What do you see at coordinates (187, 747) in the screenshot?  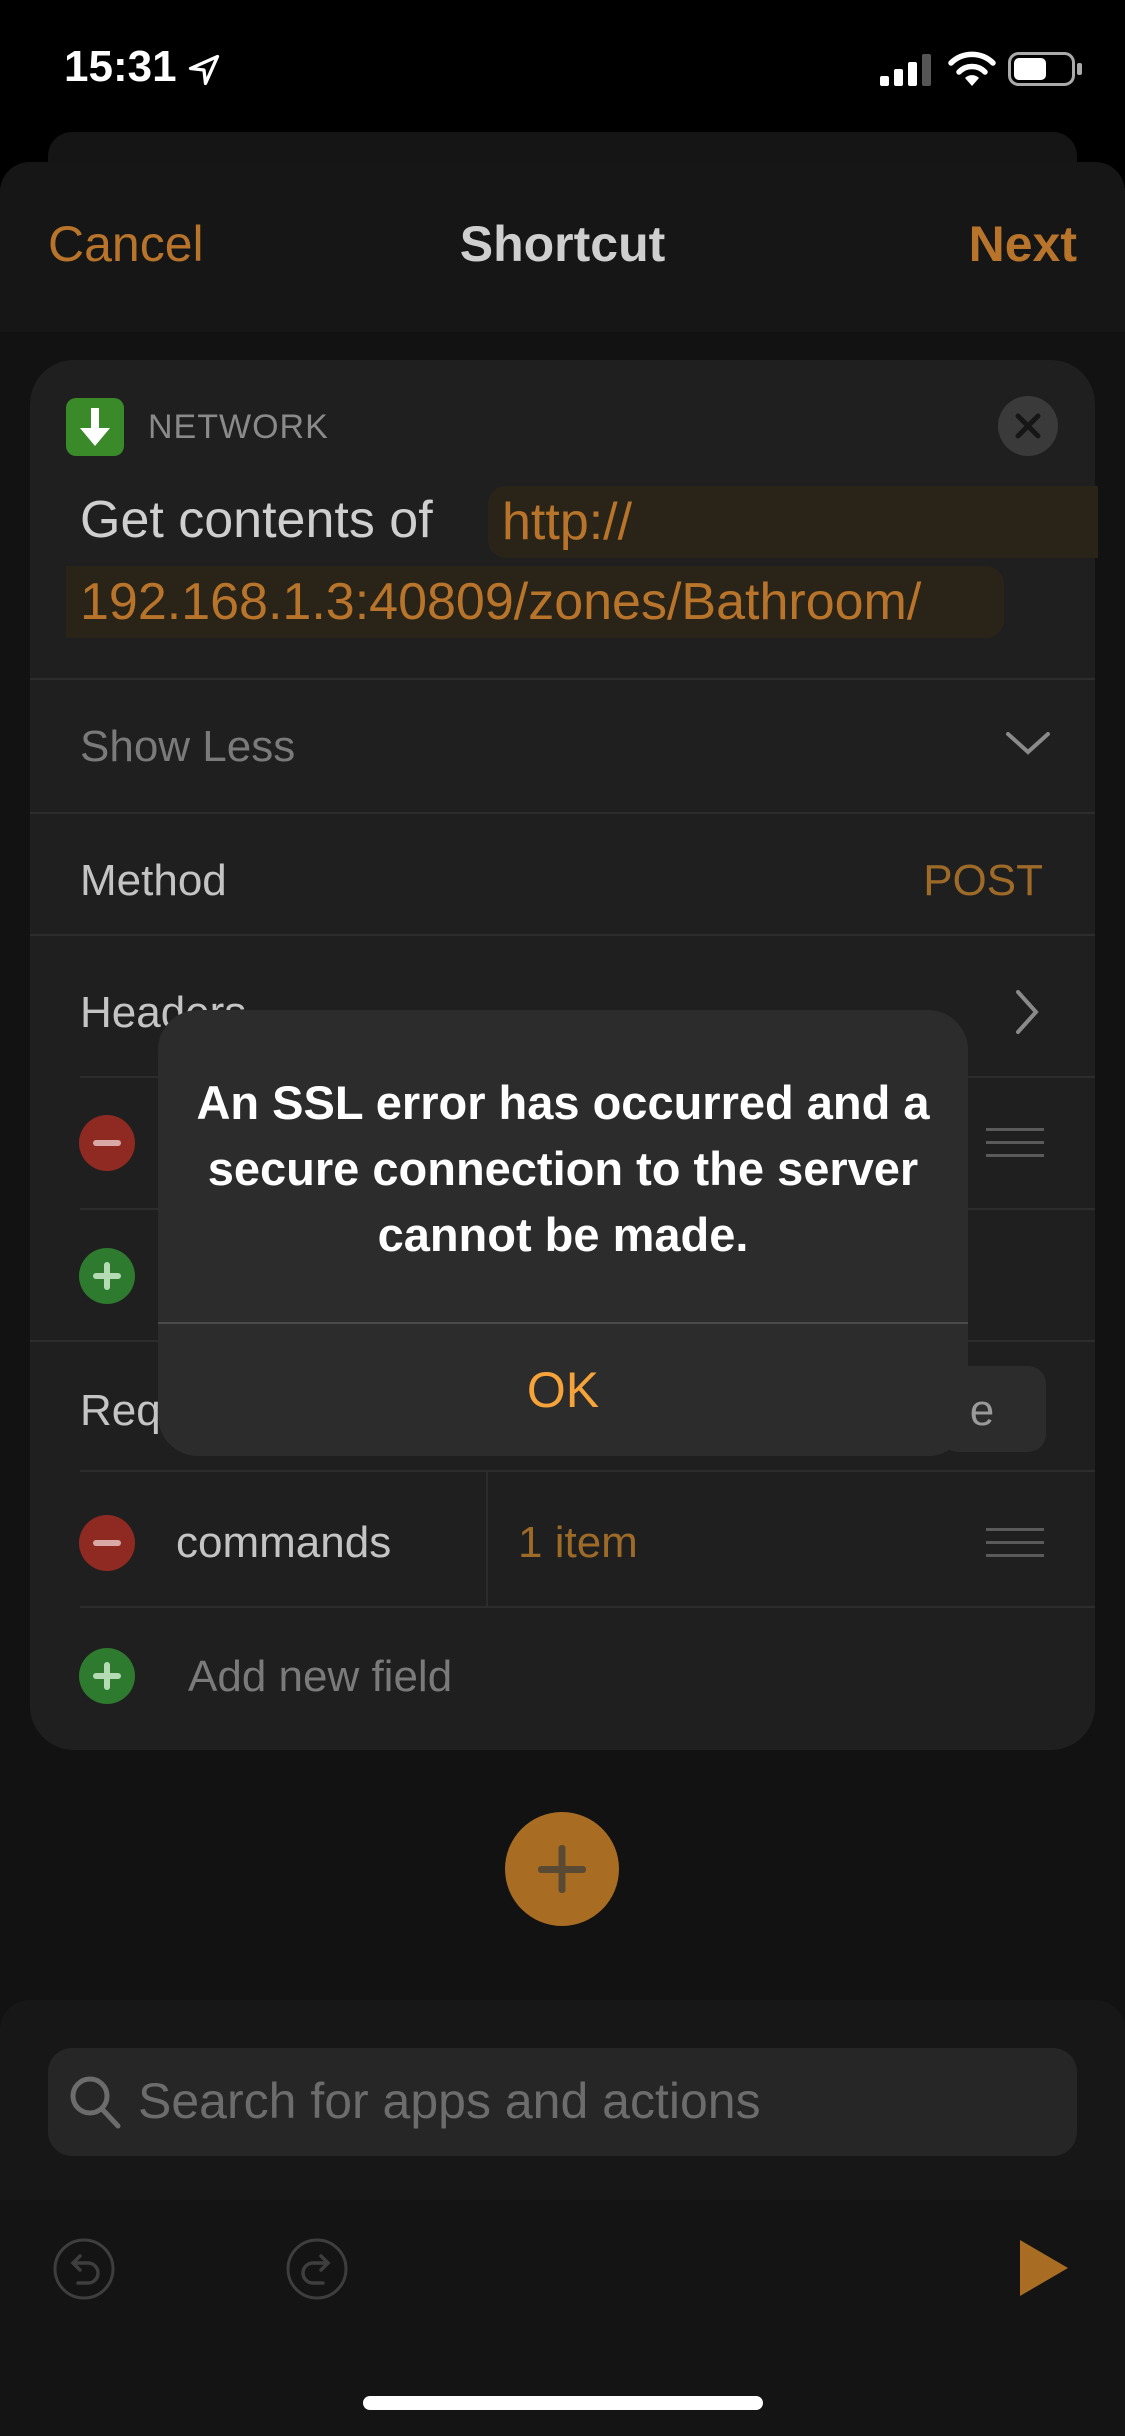 I see `show-less-toggle: Show Less` at bounding box center [187, 747].